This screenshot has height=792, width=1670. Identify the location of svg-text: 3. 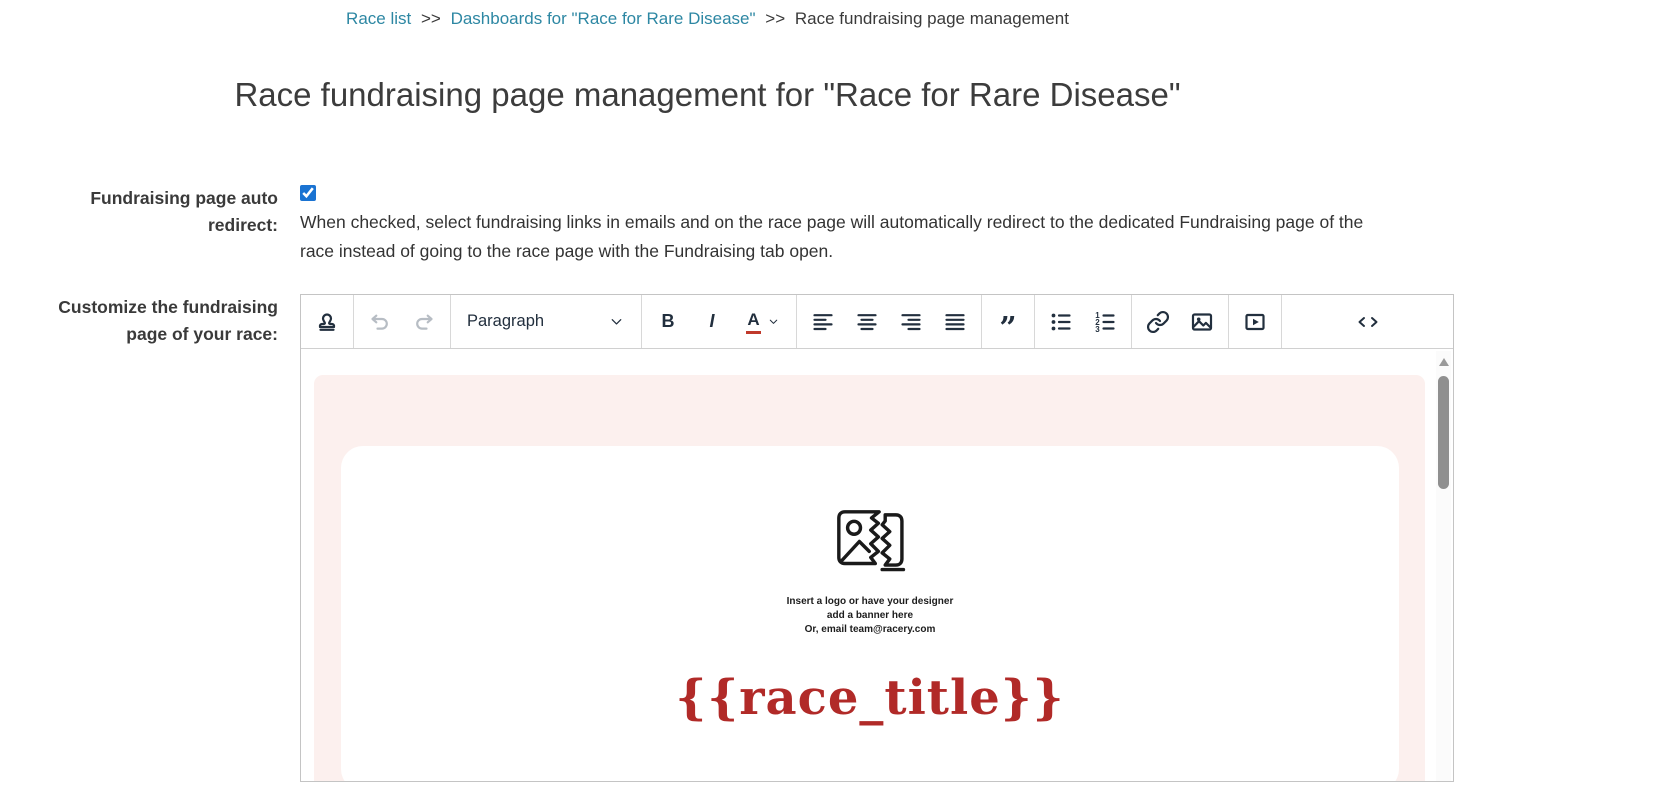
(1097, 328).